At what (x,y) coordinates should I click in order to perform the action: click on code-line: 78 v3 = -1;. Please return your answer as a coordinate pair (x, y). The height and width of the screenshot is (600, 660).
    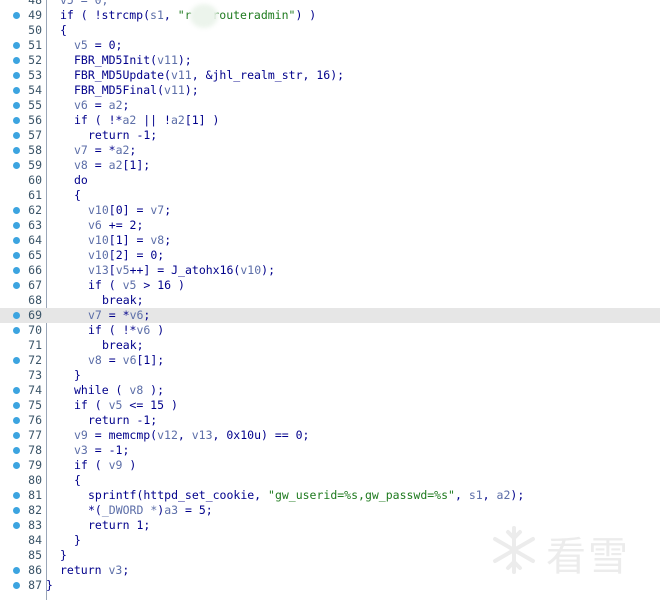
    Looking at the image, I should click on (330, 450).